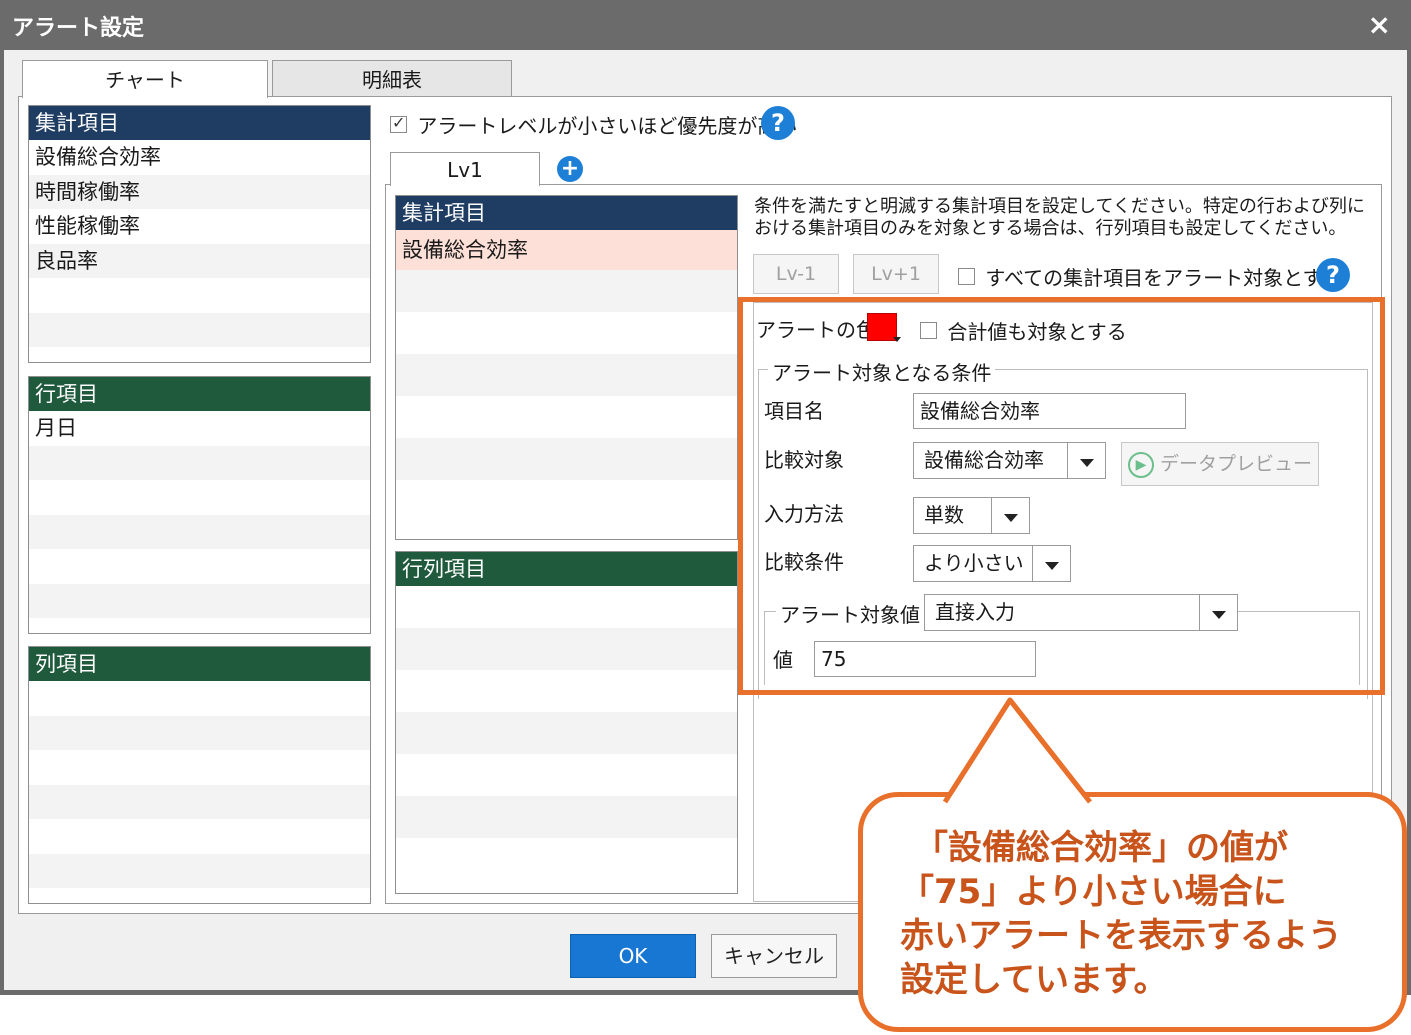  I want to click on callout-line-4: 設定しています。, so click(1034, 980).